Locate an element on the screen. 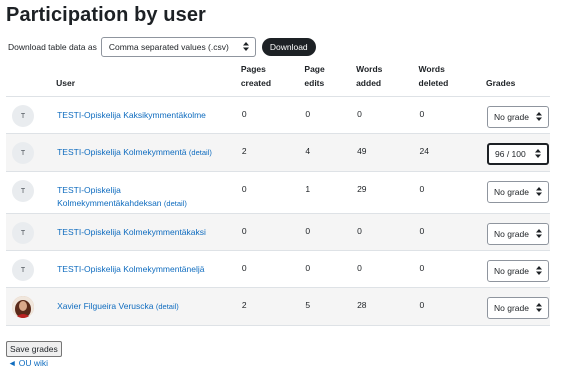 This screenshot has width=567, height=374. user-name-link: TESTI-Opiskelija Kaksikymmentäkolme is located at coordinates (131, 115).